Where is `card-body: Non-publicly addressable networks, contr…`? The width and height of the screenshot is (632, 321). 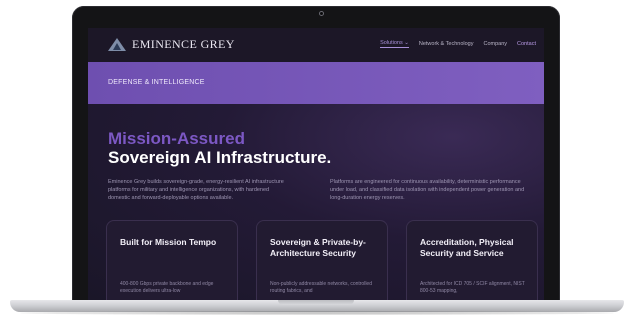
card-body: Non-publicly addressable networks, contr… is located at coordinates (321, 287).